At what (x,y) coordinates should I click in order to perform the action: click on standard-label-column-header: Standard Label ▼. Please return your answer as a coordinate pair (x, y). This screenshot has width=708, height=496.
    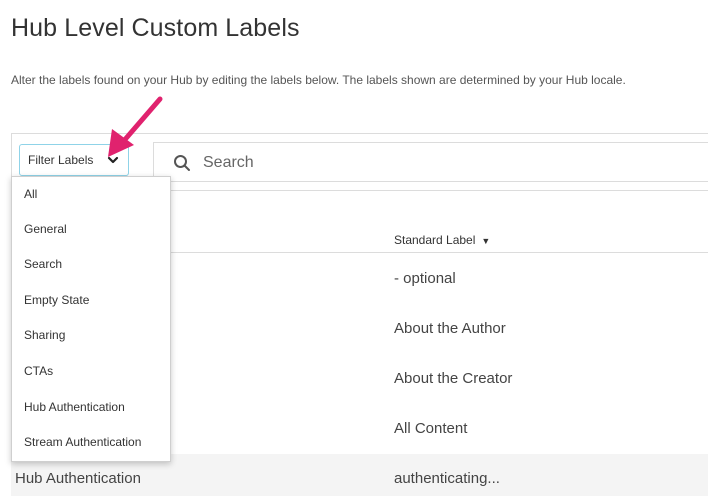
    Looking at the image, I should click on (442, 240).